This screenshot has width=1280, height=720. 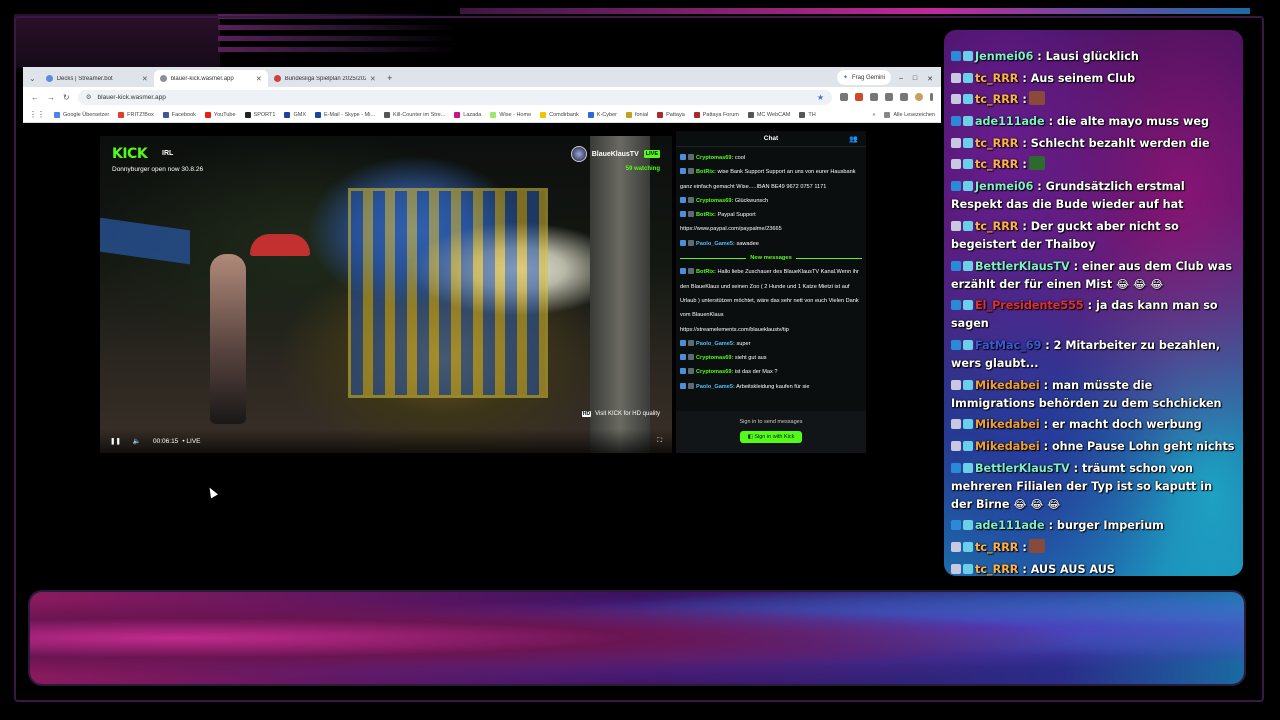 I want to click on bookmark-item: Lazada, so click(x=467, y=114).